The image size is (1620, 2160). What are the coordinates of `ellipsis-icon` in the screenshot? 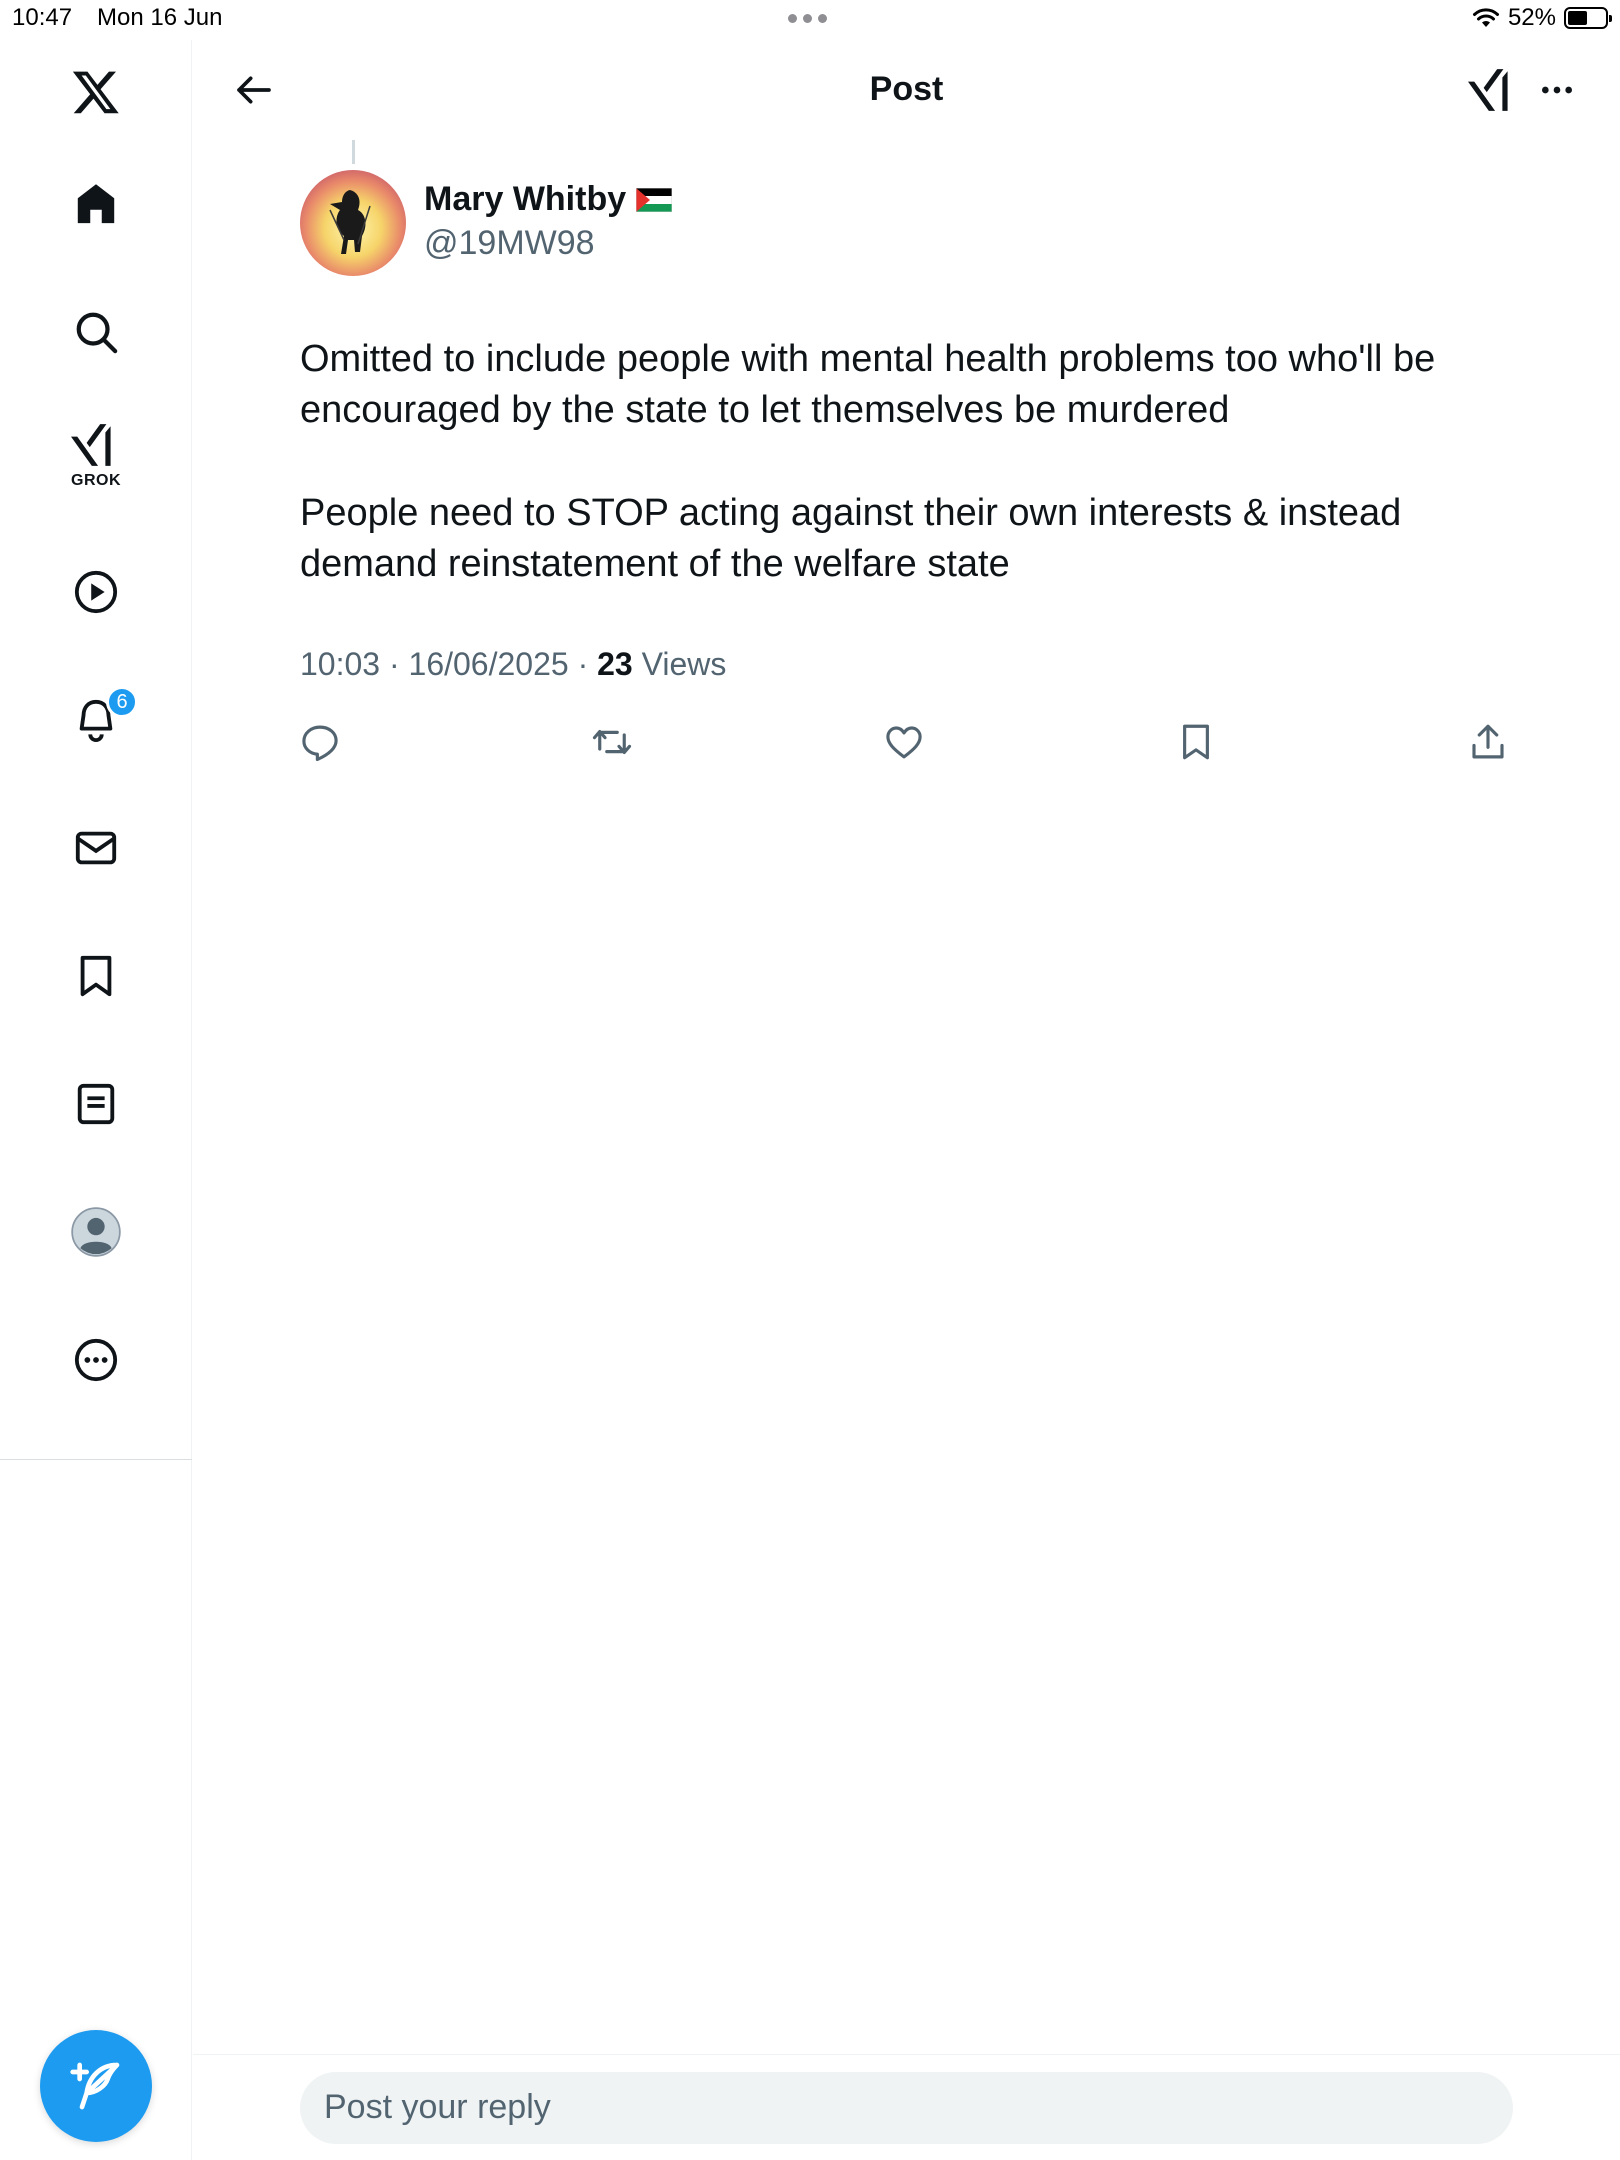 It's located at (1557, 90).